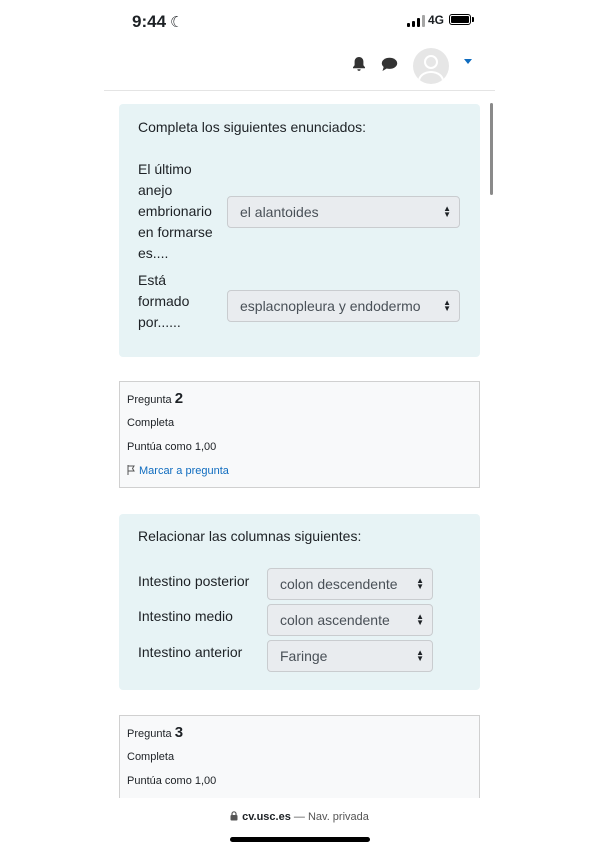  Describe the element at coordinates (250, 536) in the screenshot. I see `question-2-prompt: Relacionar las columnas siguientes:` at that location.